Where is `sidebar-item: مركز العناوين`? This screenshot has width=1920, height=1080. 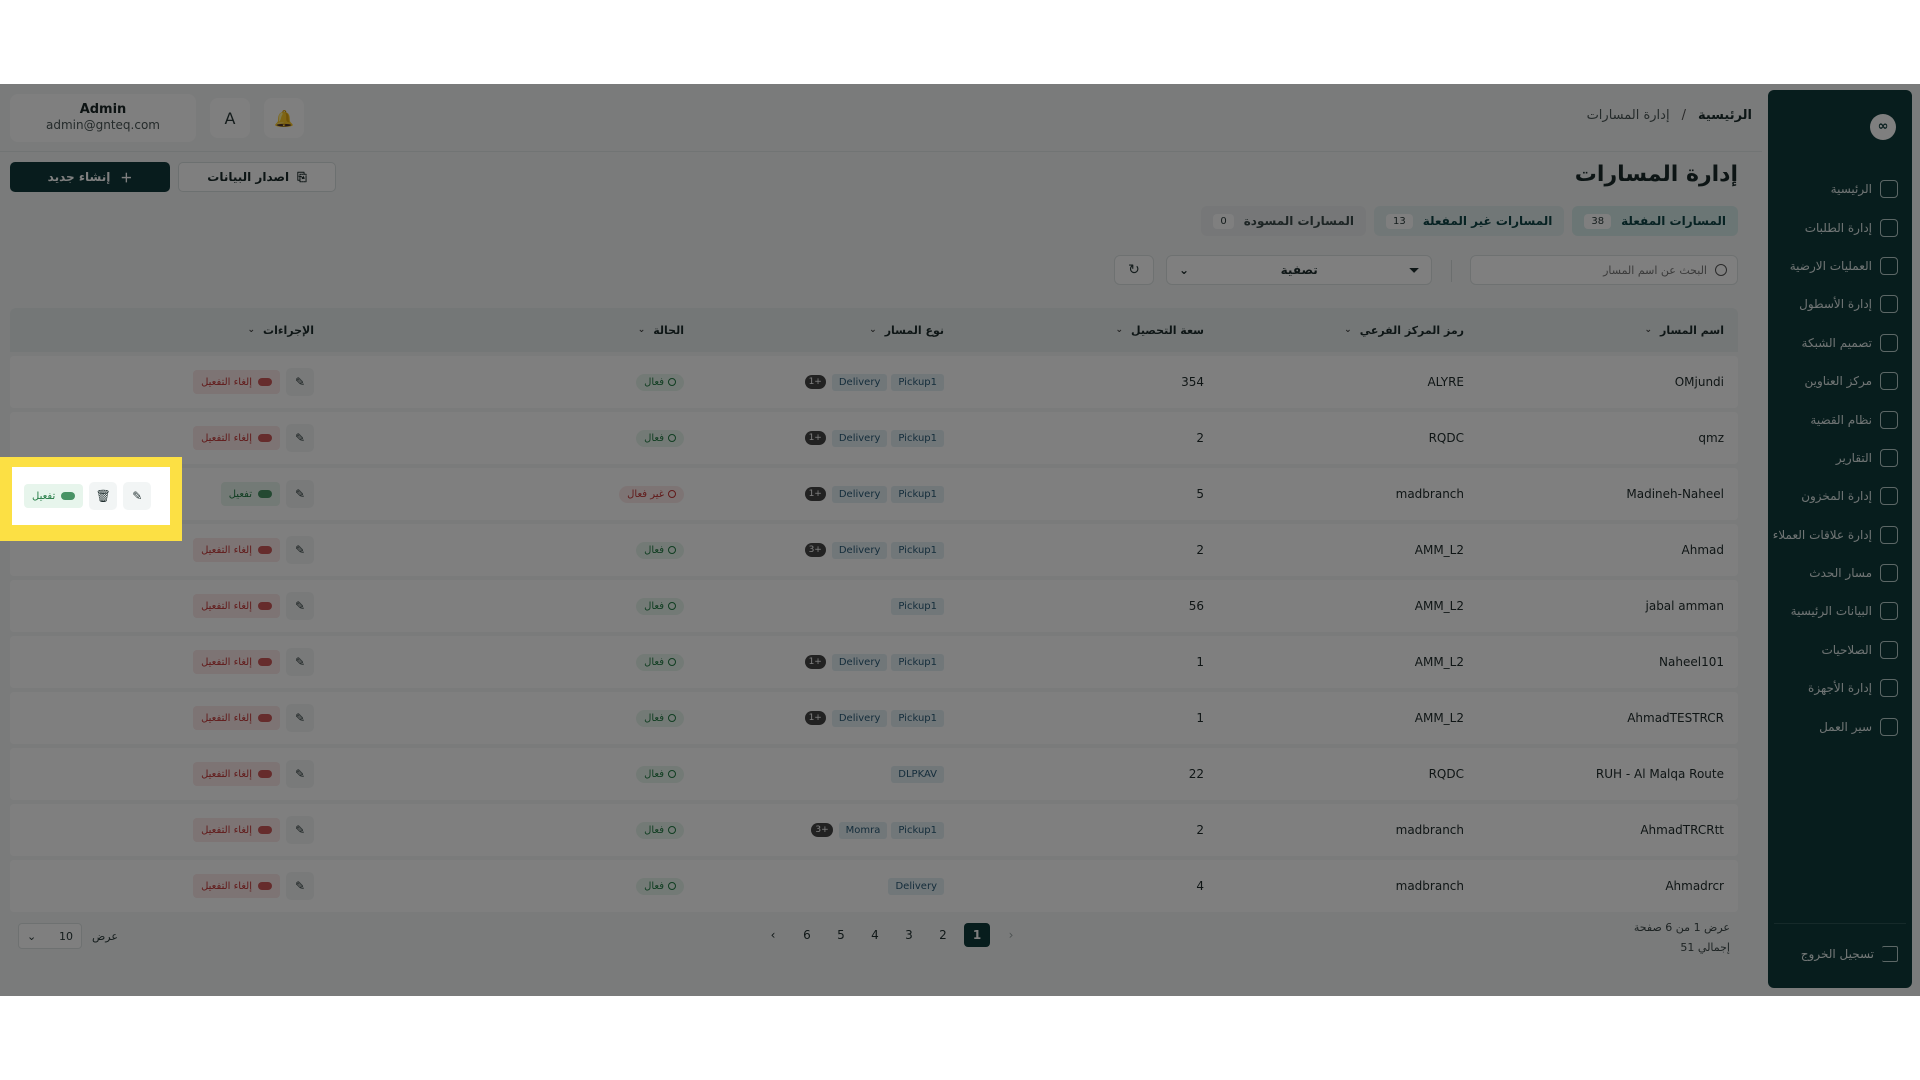
sidebar-item: مركز العناوين is located at coordinates (1840, 381).